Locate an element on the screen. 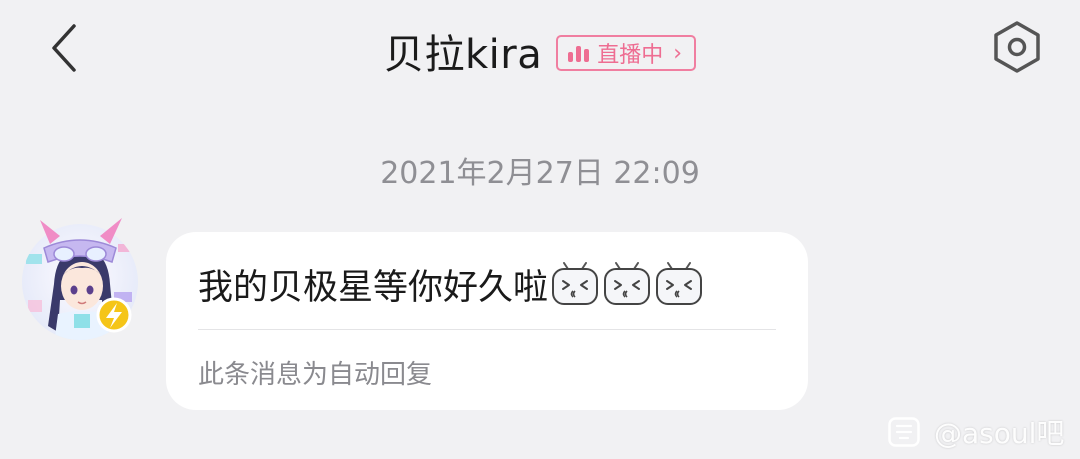  watermark: @asoul吧 is located at coordinates (976, 432).